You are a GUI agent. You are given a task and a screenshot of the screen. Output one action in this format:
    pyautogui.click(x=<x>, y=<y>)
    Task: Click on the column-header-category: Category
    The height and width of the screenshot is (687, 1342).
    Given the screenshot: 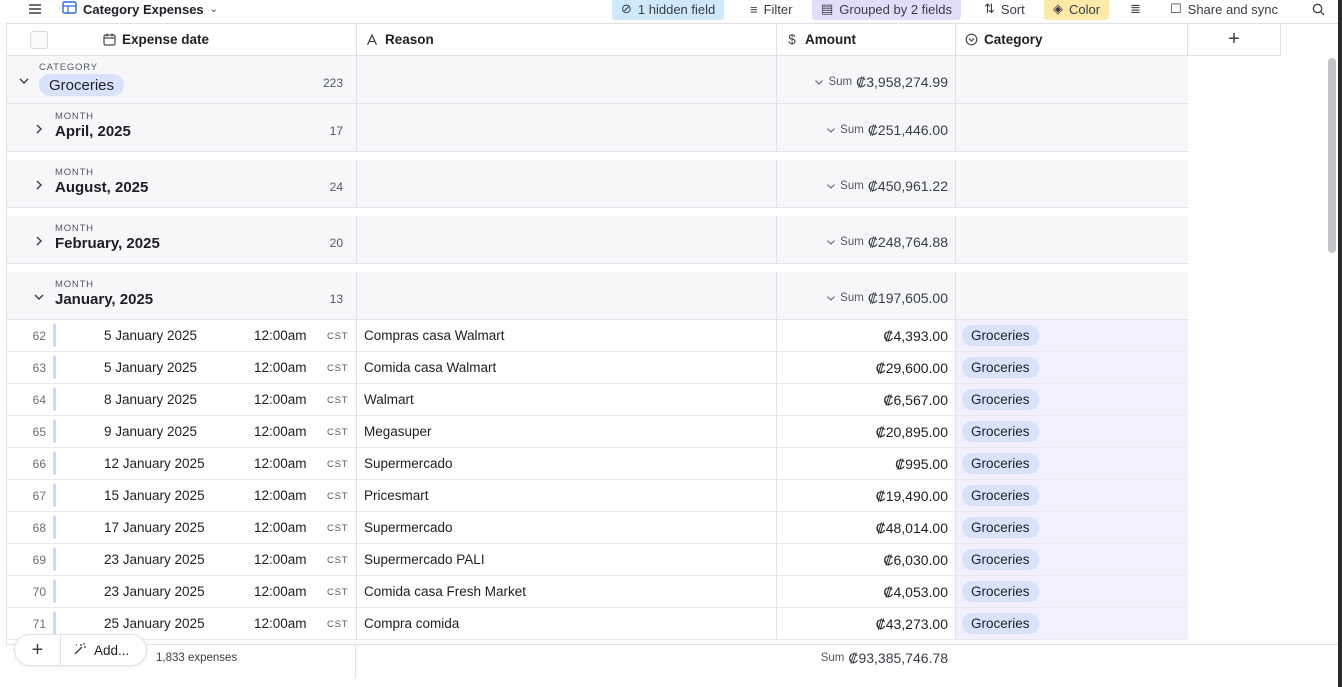 What is the action you would take?
    pyautogui.click(x=1072, y=39)
    